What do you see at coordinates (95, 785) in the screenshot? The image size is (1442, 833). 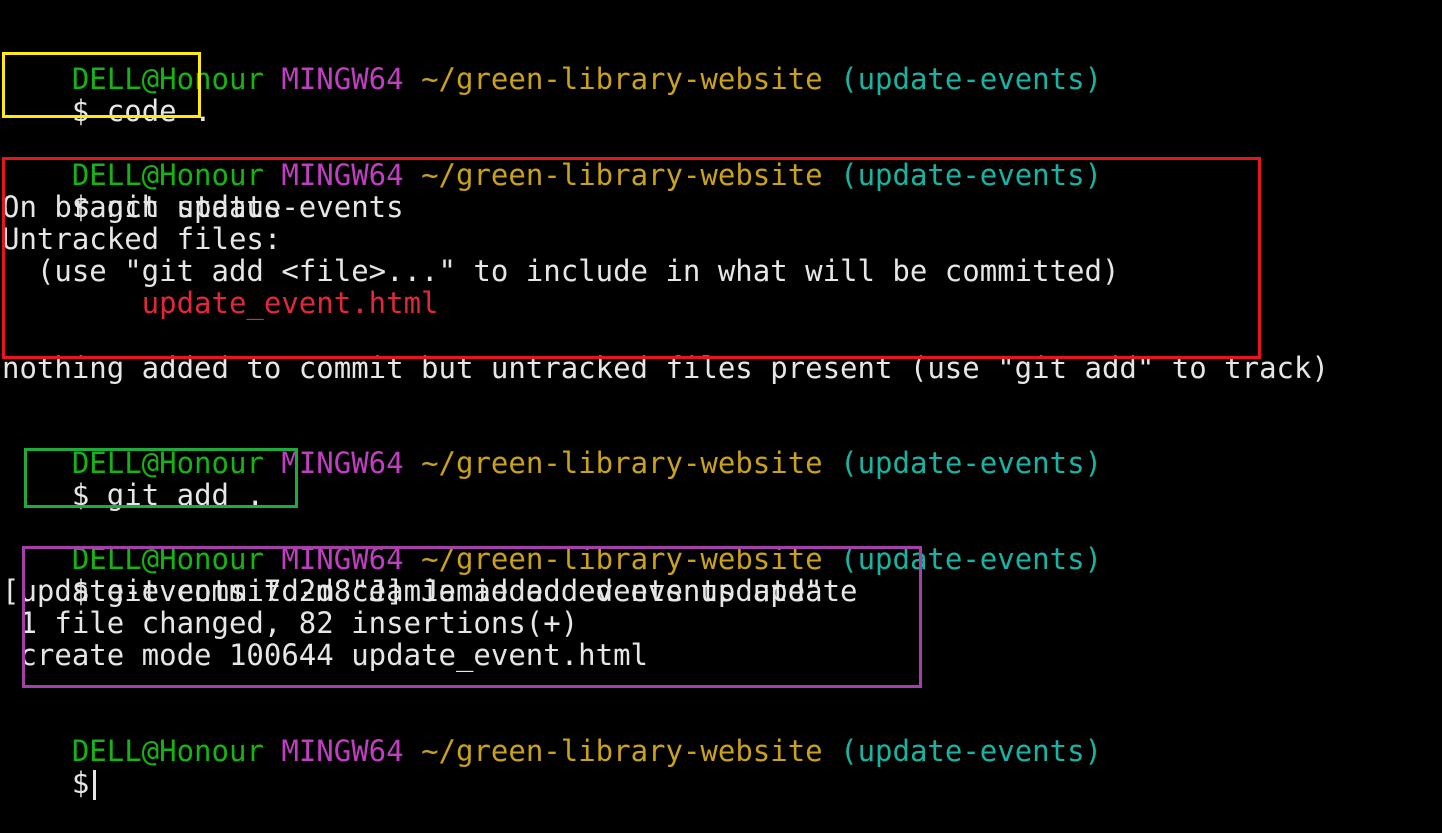 I see `text-cursor` at bounding box center [95, 785].